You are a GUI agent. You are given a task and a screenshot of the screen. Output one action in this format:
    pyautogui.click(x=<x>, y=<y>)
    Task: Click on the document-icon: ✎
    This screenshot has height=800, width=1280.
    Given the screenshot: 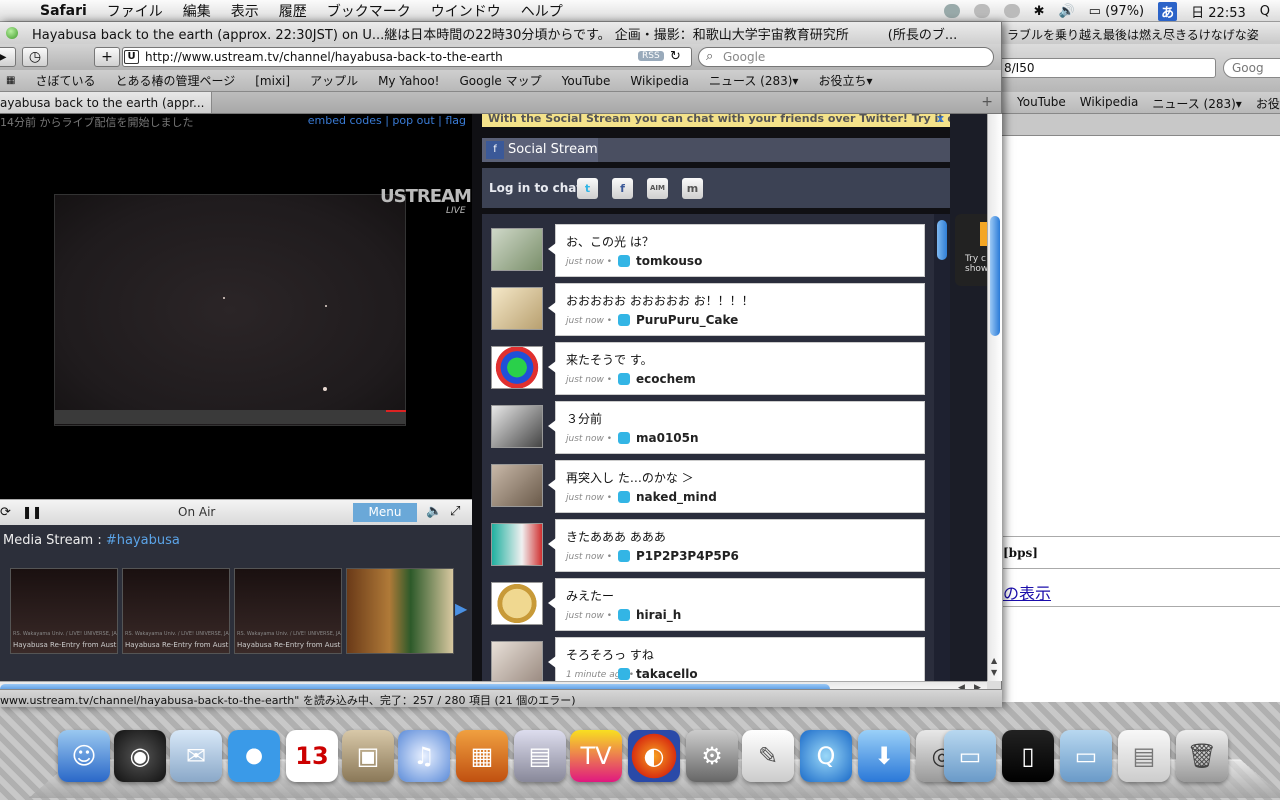 What is the action you would take?
    pyautogui.click(x=768, y=756)
    